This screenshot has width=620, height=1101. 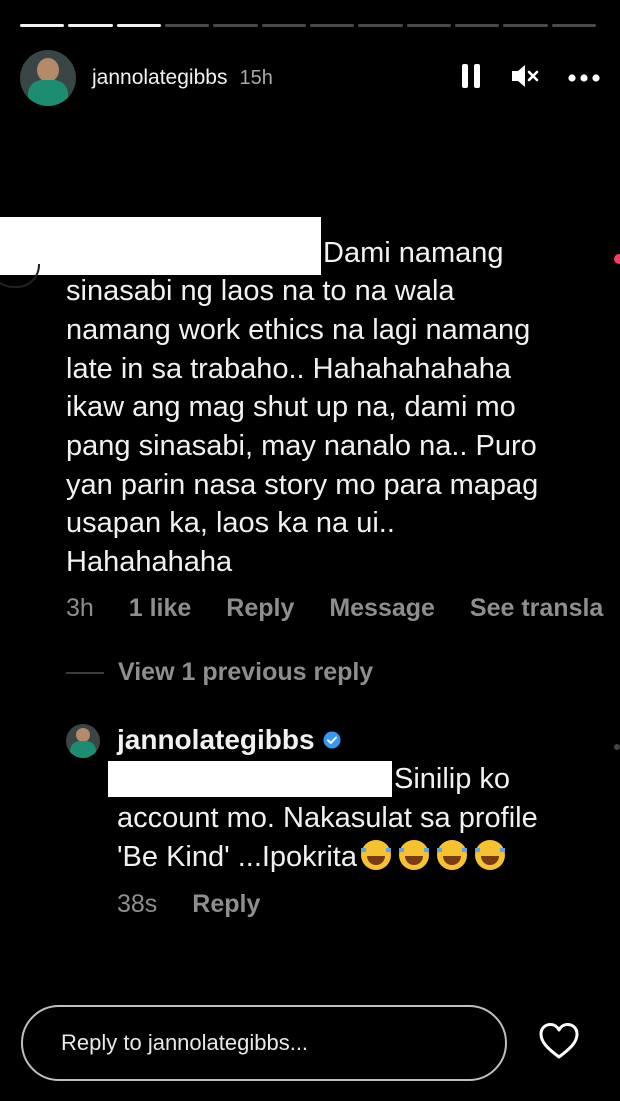 I want to click on commenter-avatar-edge, so click(x=20, y=276).